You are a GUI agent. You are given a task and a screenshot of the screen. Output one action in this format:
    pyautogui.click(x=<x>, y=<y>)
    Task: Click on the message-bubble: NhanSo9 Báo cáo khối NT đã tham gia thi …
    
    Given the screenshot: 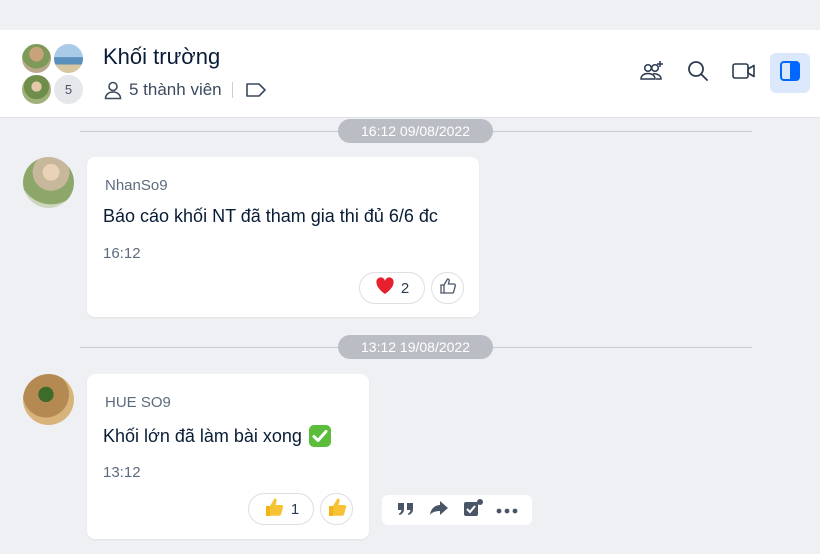 What is the action you would take?
    pyautogui.click(x=283, y=237)
    